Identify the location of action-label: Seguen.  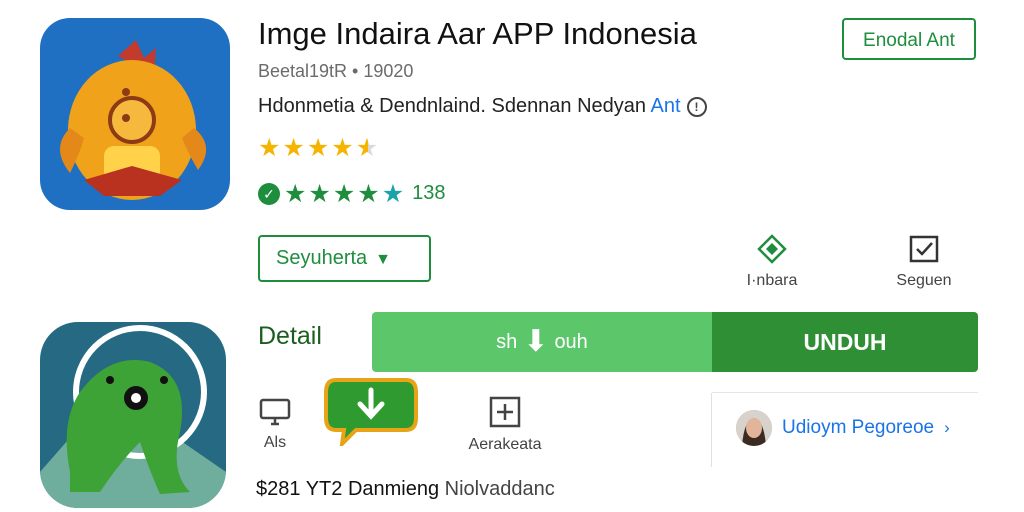
(924, 280).